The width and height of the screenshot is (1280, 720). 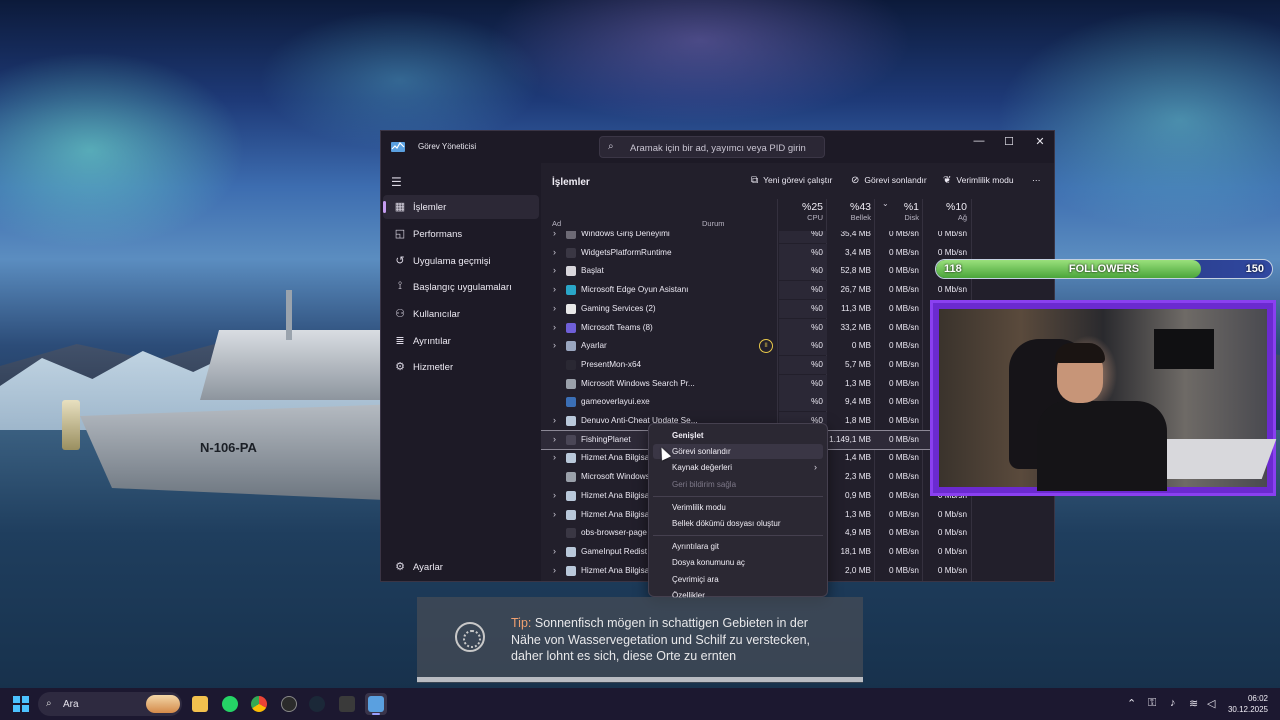 What do you see at coordinates (317, 704) in the screenshot?
I see `steam-icon` at bounding box center [317, 704].